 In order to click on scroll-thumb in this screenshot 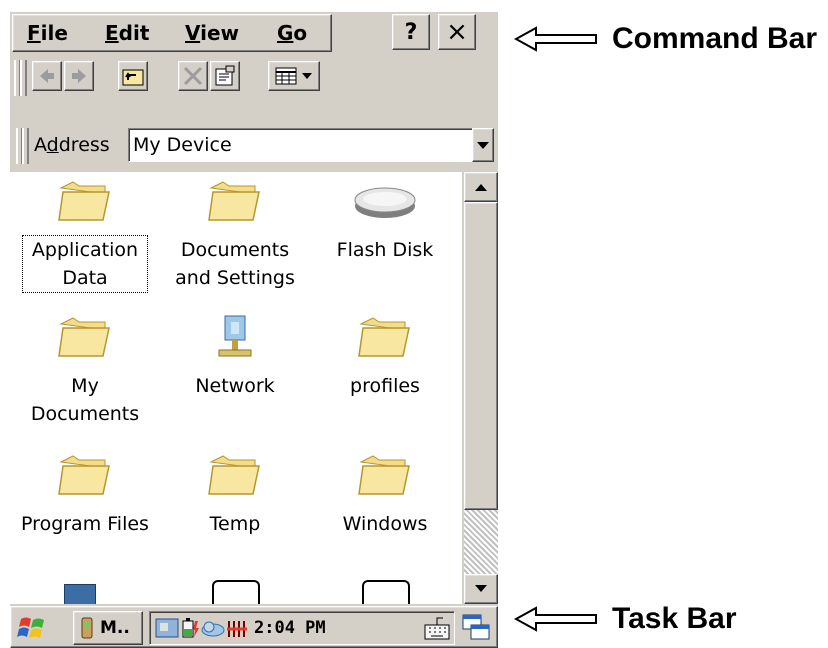, I will do `click(481, 356)`.